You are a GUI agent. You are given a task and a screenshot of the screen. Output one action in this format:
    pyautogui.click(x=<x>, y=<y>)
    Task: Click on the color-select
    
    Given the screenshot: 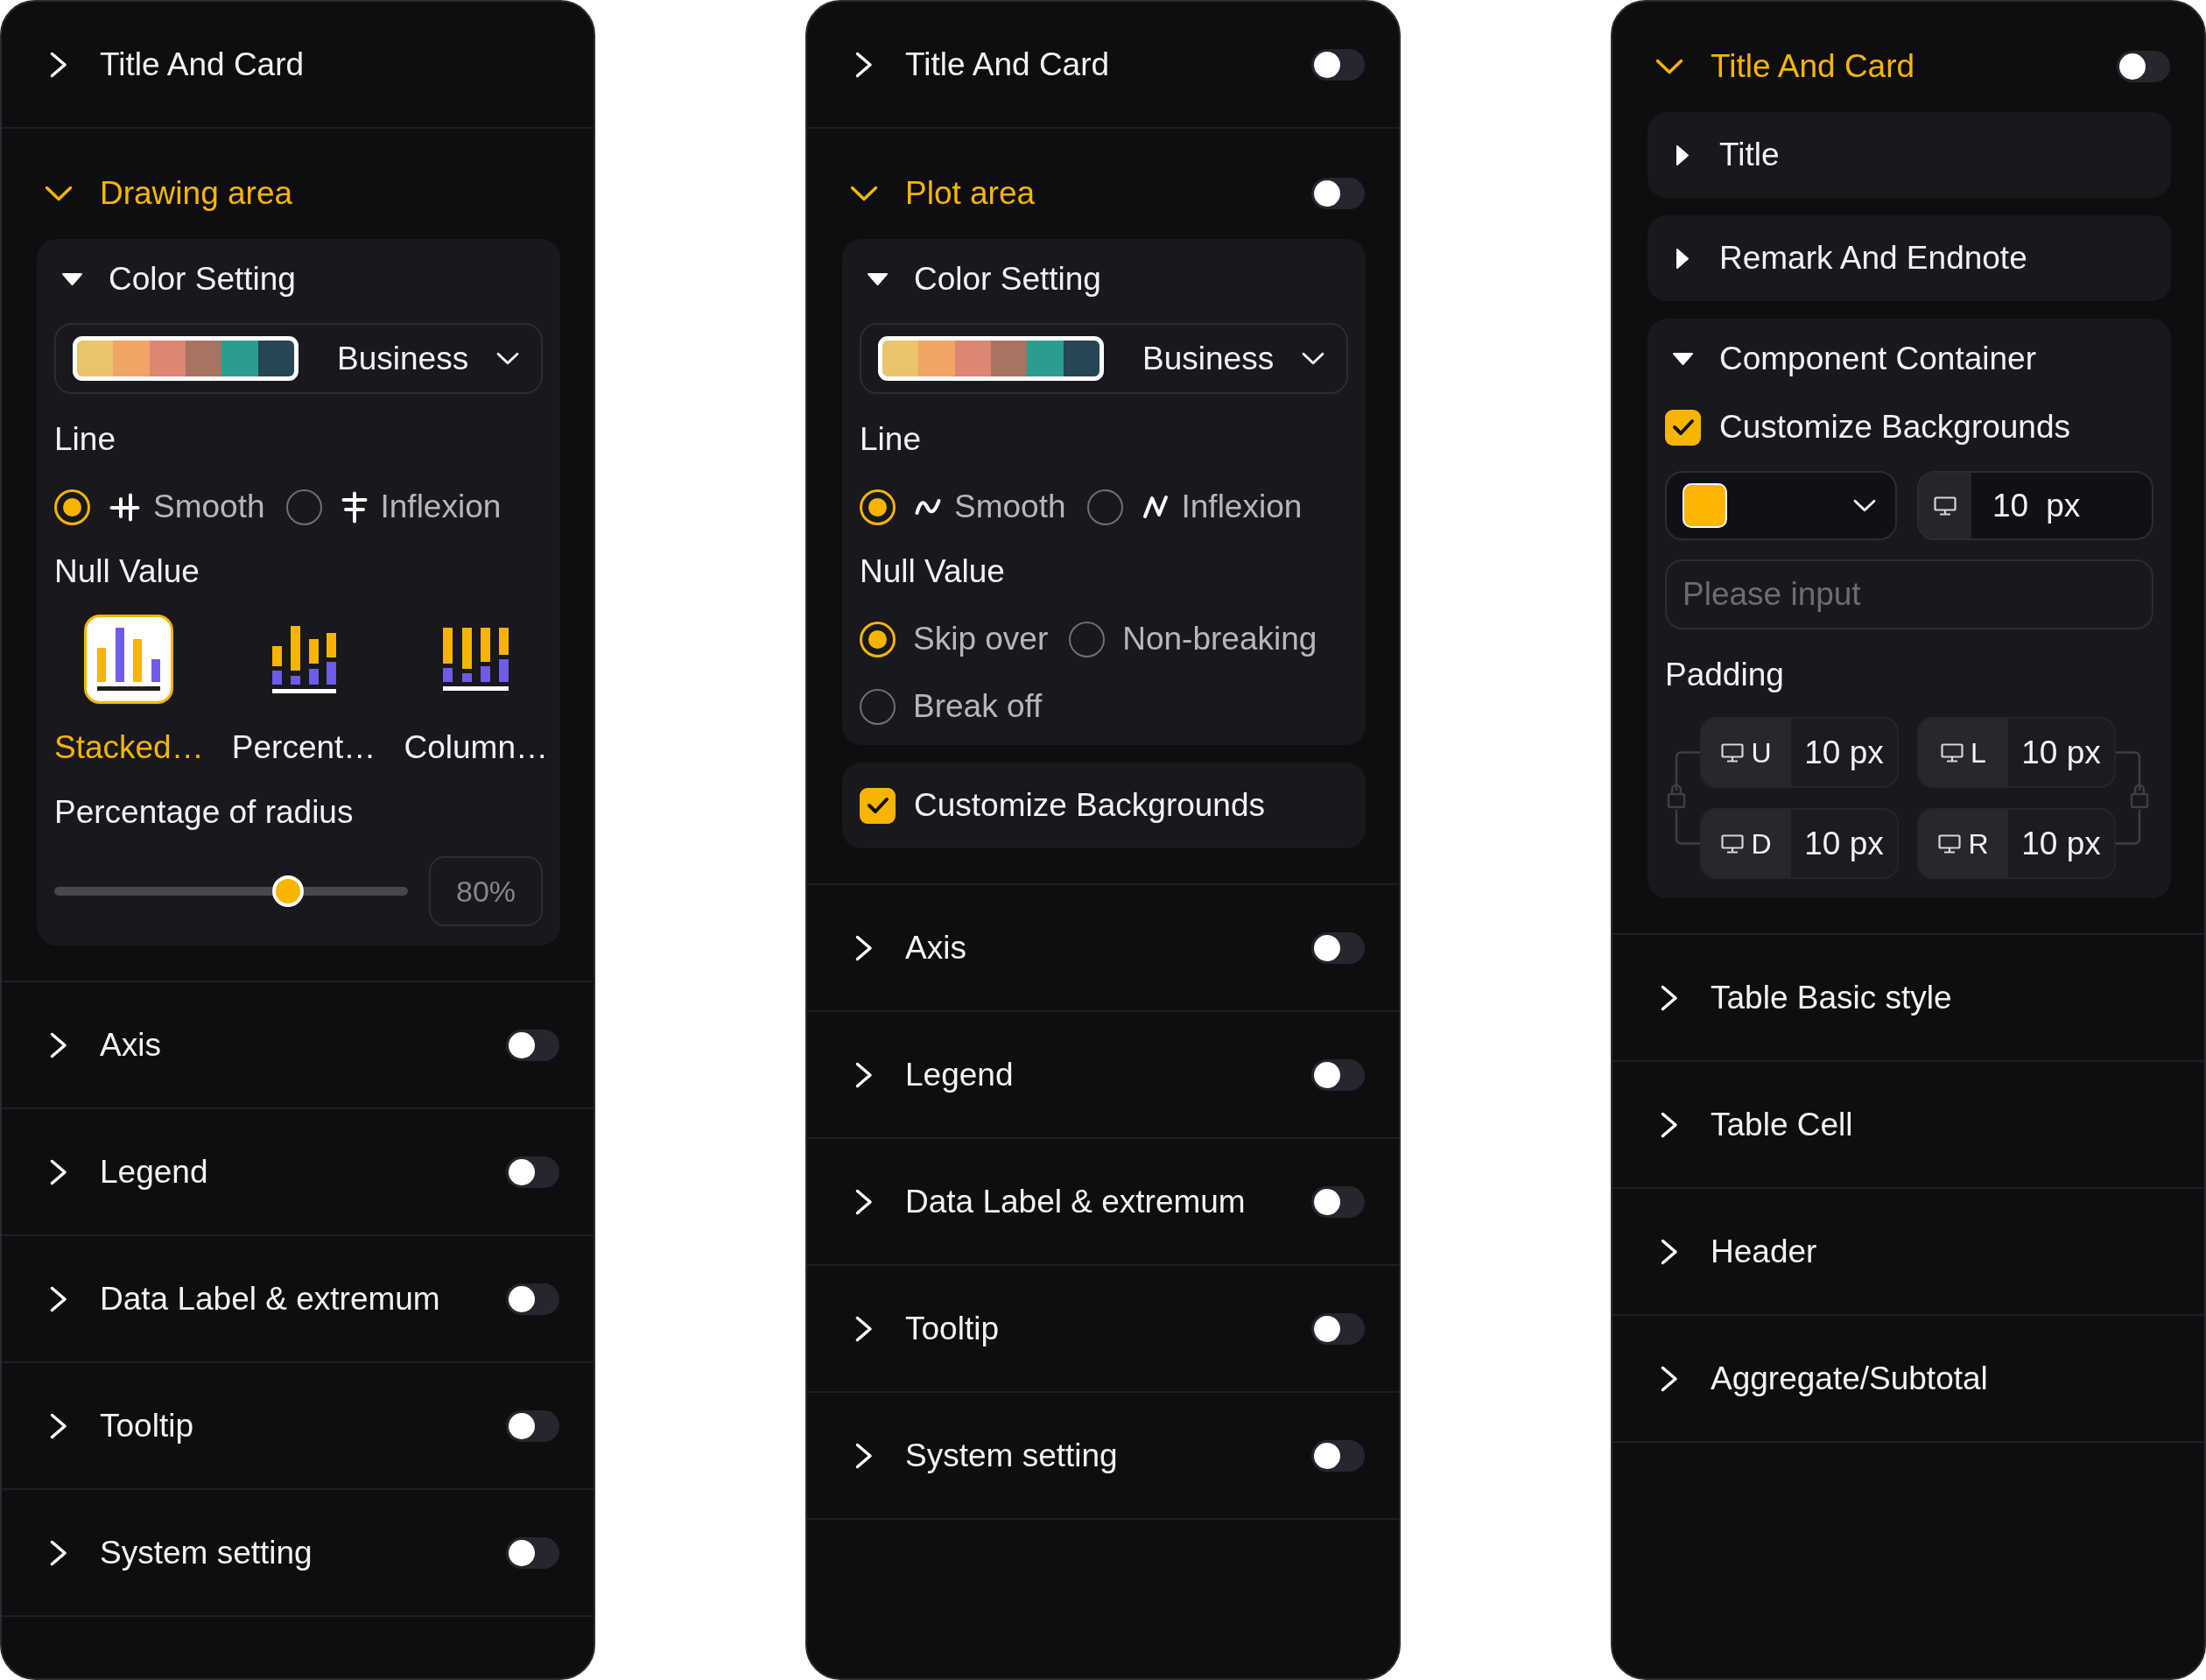 What is the action you would take?
    pyautogui.click(x=1781, y=505)
    